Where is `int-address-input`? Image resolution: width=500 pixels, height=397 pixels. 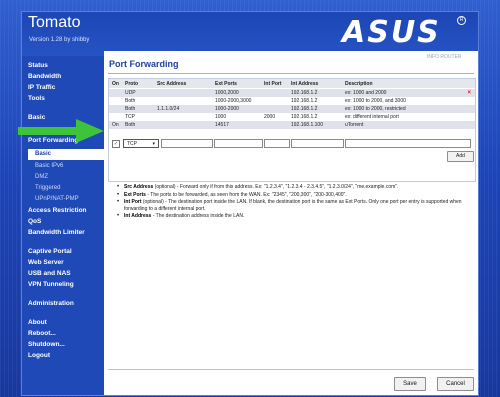 int-address-input is located at coordinates (317, 143).